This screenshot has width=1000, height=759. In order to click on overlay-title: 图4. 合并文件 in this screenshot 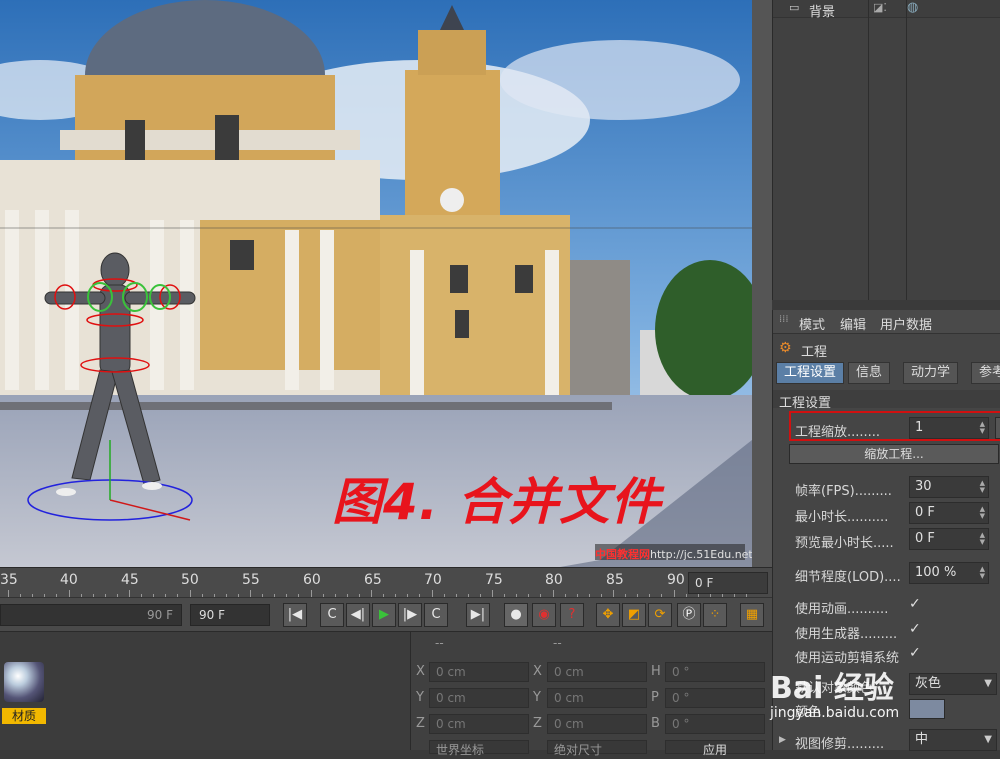, I will do `click(497, 502)`.